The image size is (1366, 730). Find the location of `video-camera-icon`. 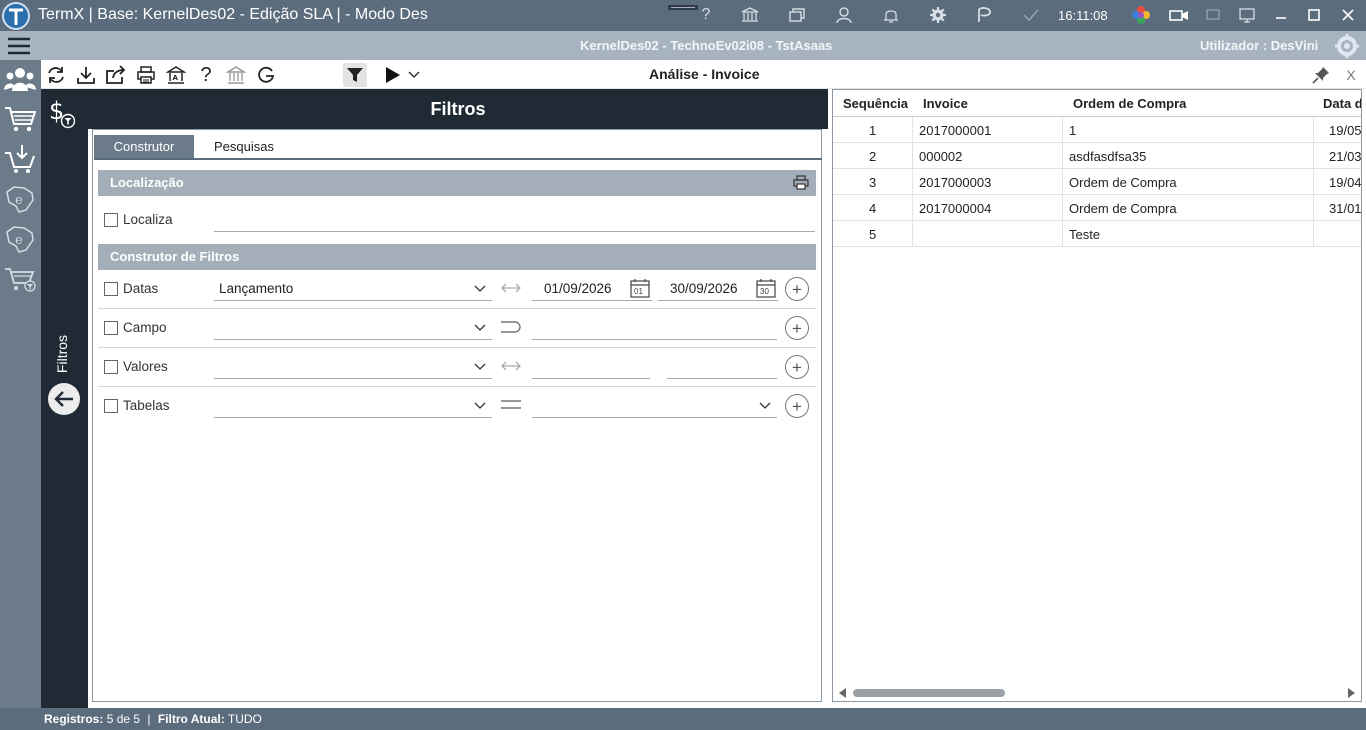

video-camera-icon is located at coordinates (1179, 15).